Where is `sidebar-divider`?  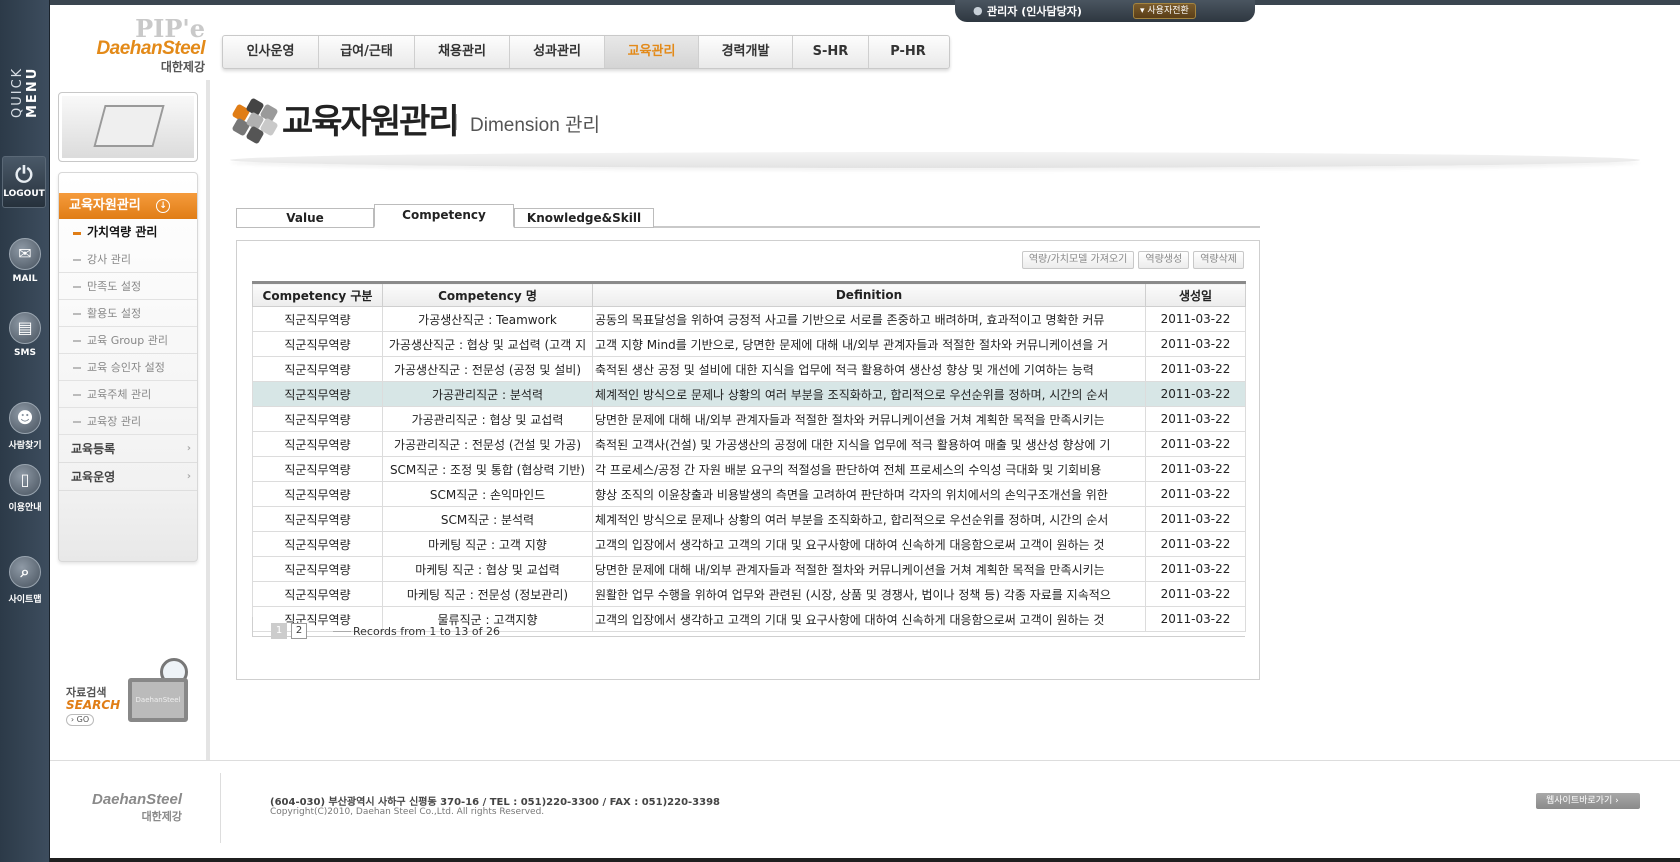
sidebar-divider is located at coordinates (208, 420).